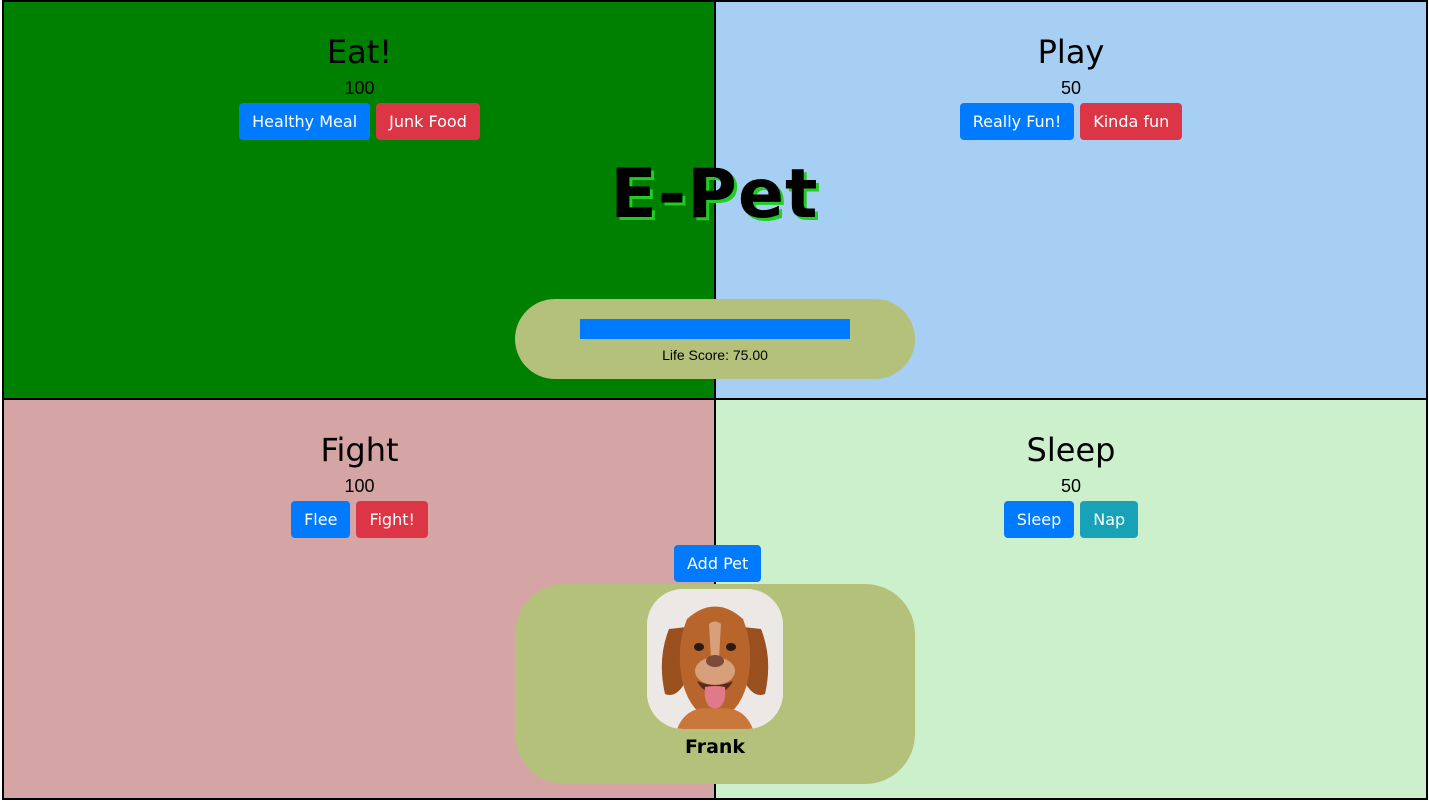  What do you see at coordinates (1017, 121) in the screenshot?
I see `really-fun-button: Really Fun!` at bounding box center [1017, 121].